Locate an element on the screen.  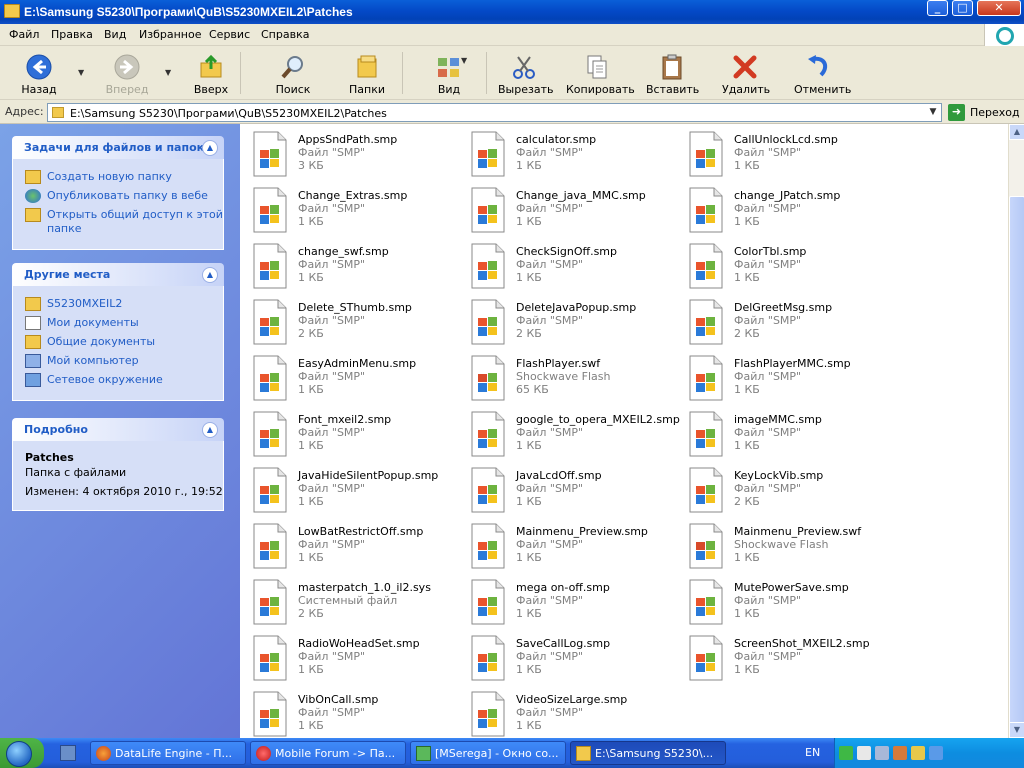
close-button: ✕ is located at coordinates (999, 8).